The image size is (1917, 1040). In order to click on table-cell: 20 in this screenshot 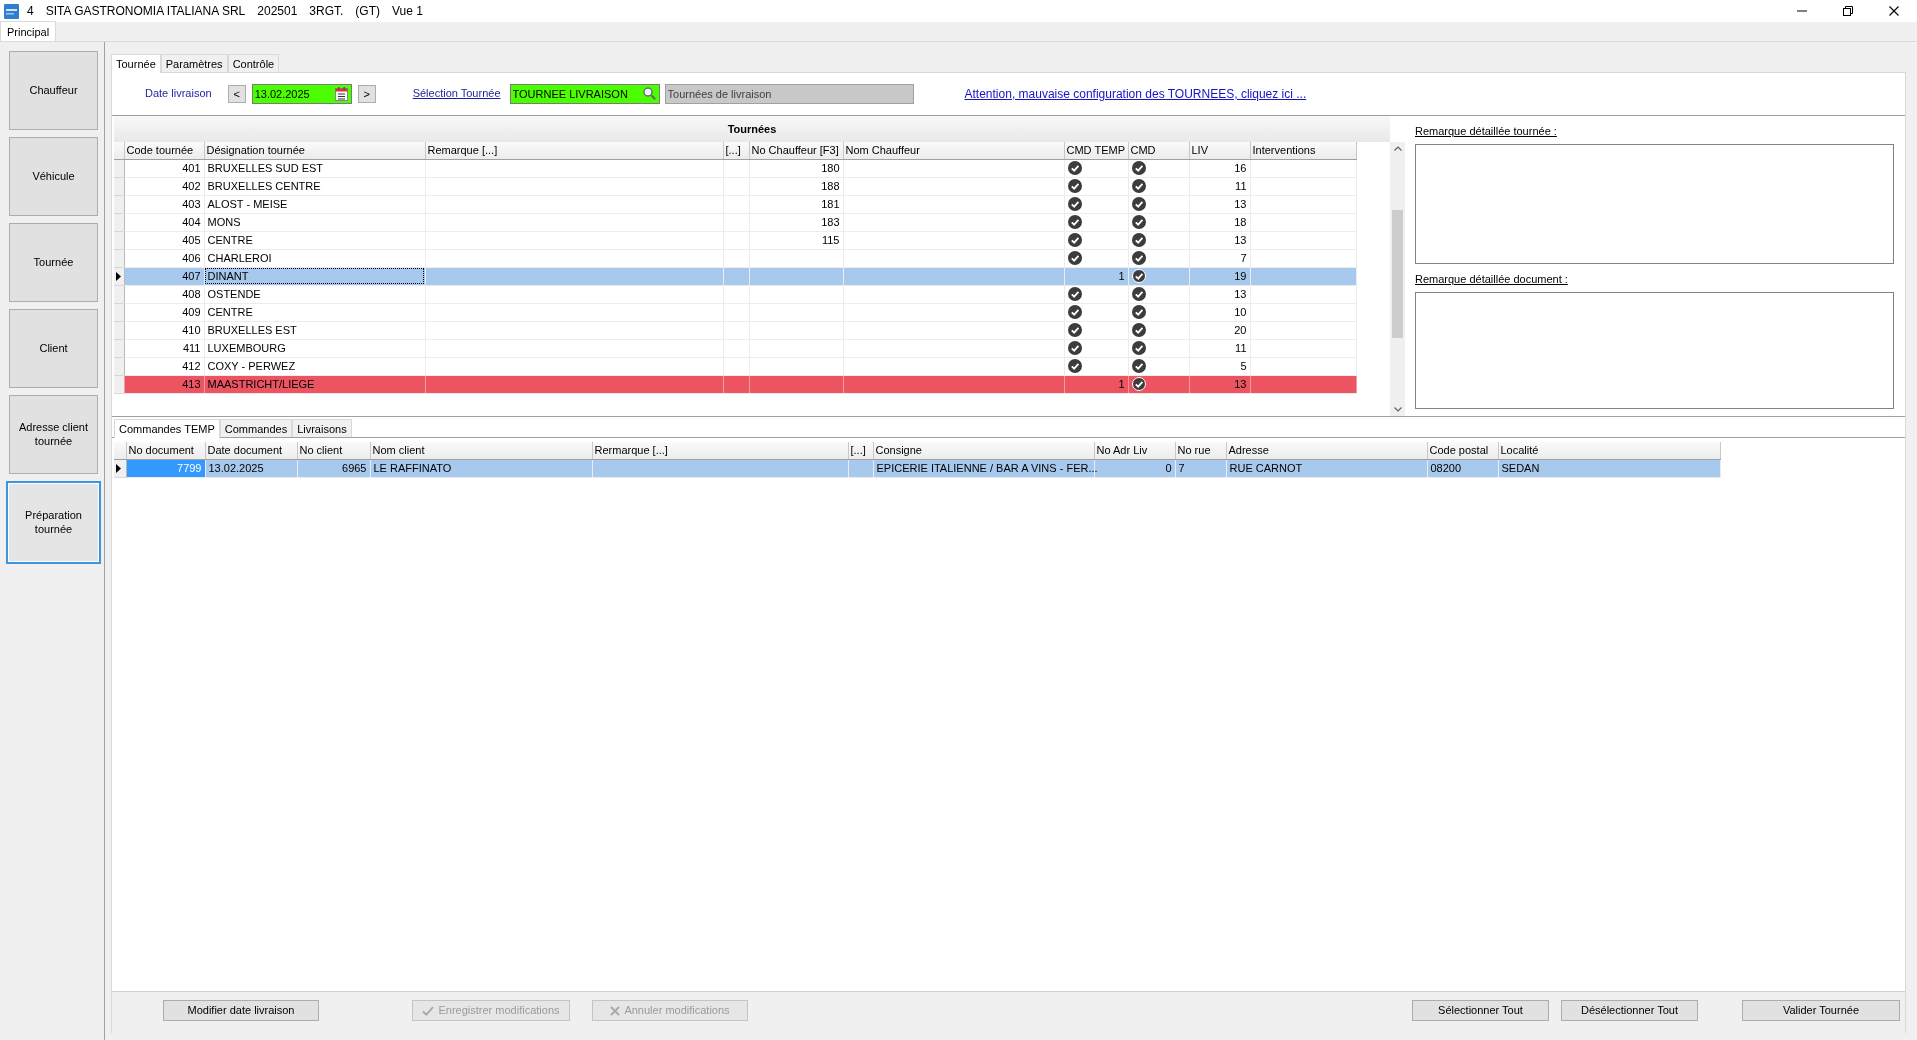, I will do `click(1219, 330)`.